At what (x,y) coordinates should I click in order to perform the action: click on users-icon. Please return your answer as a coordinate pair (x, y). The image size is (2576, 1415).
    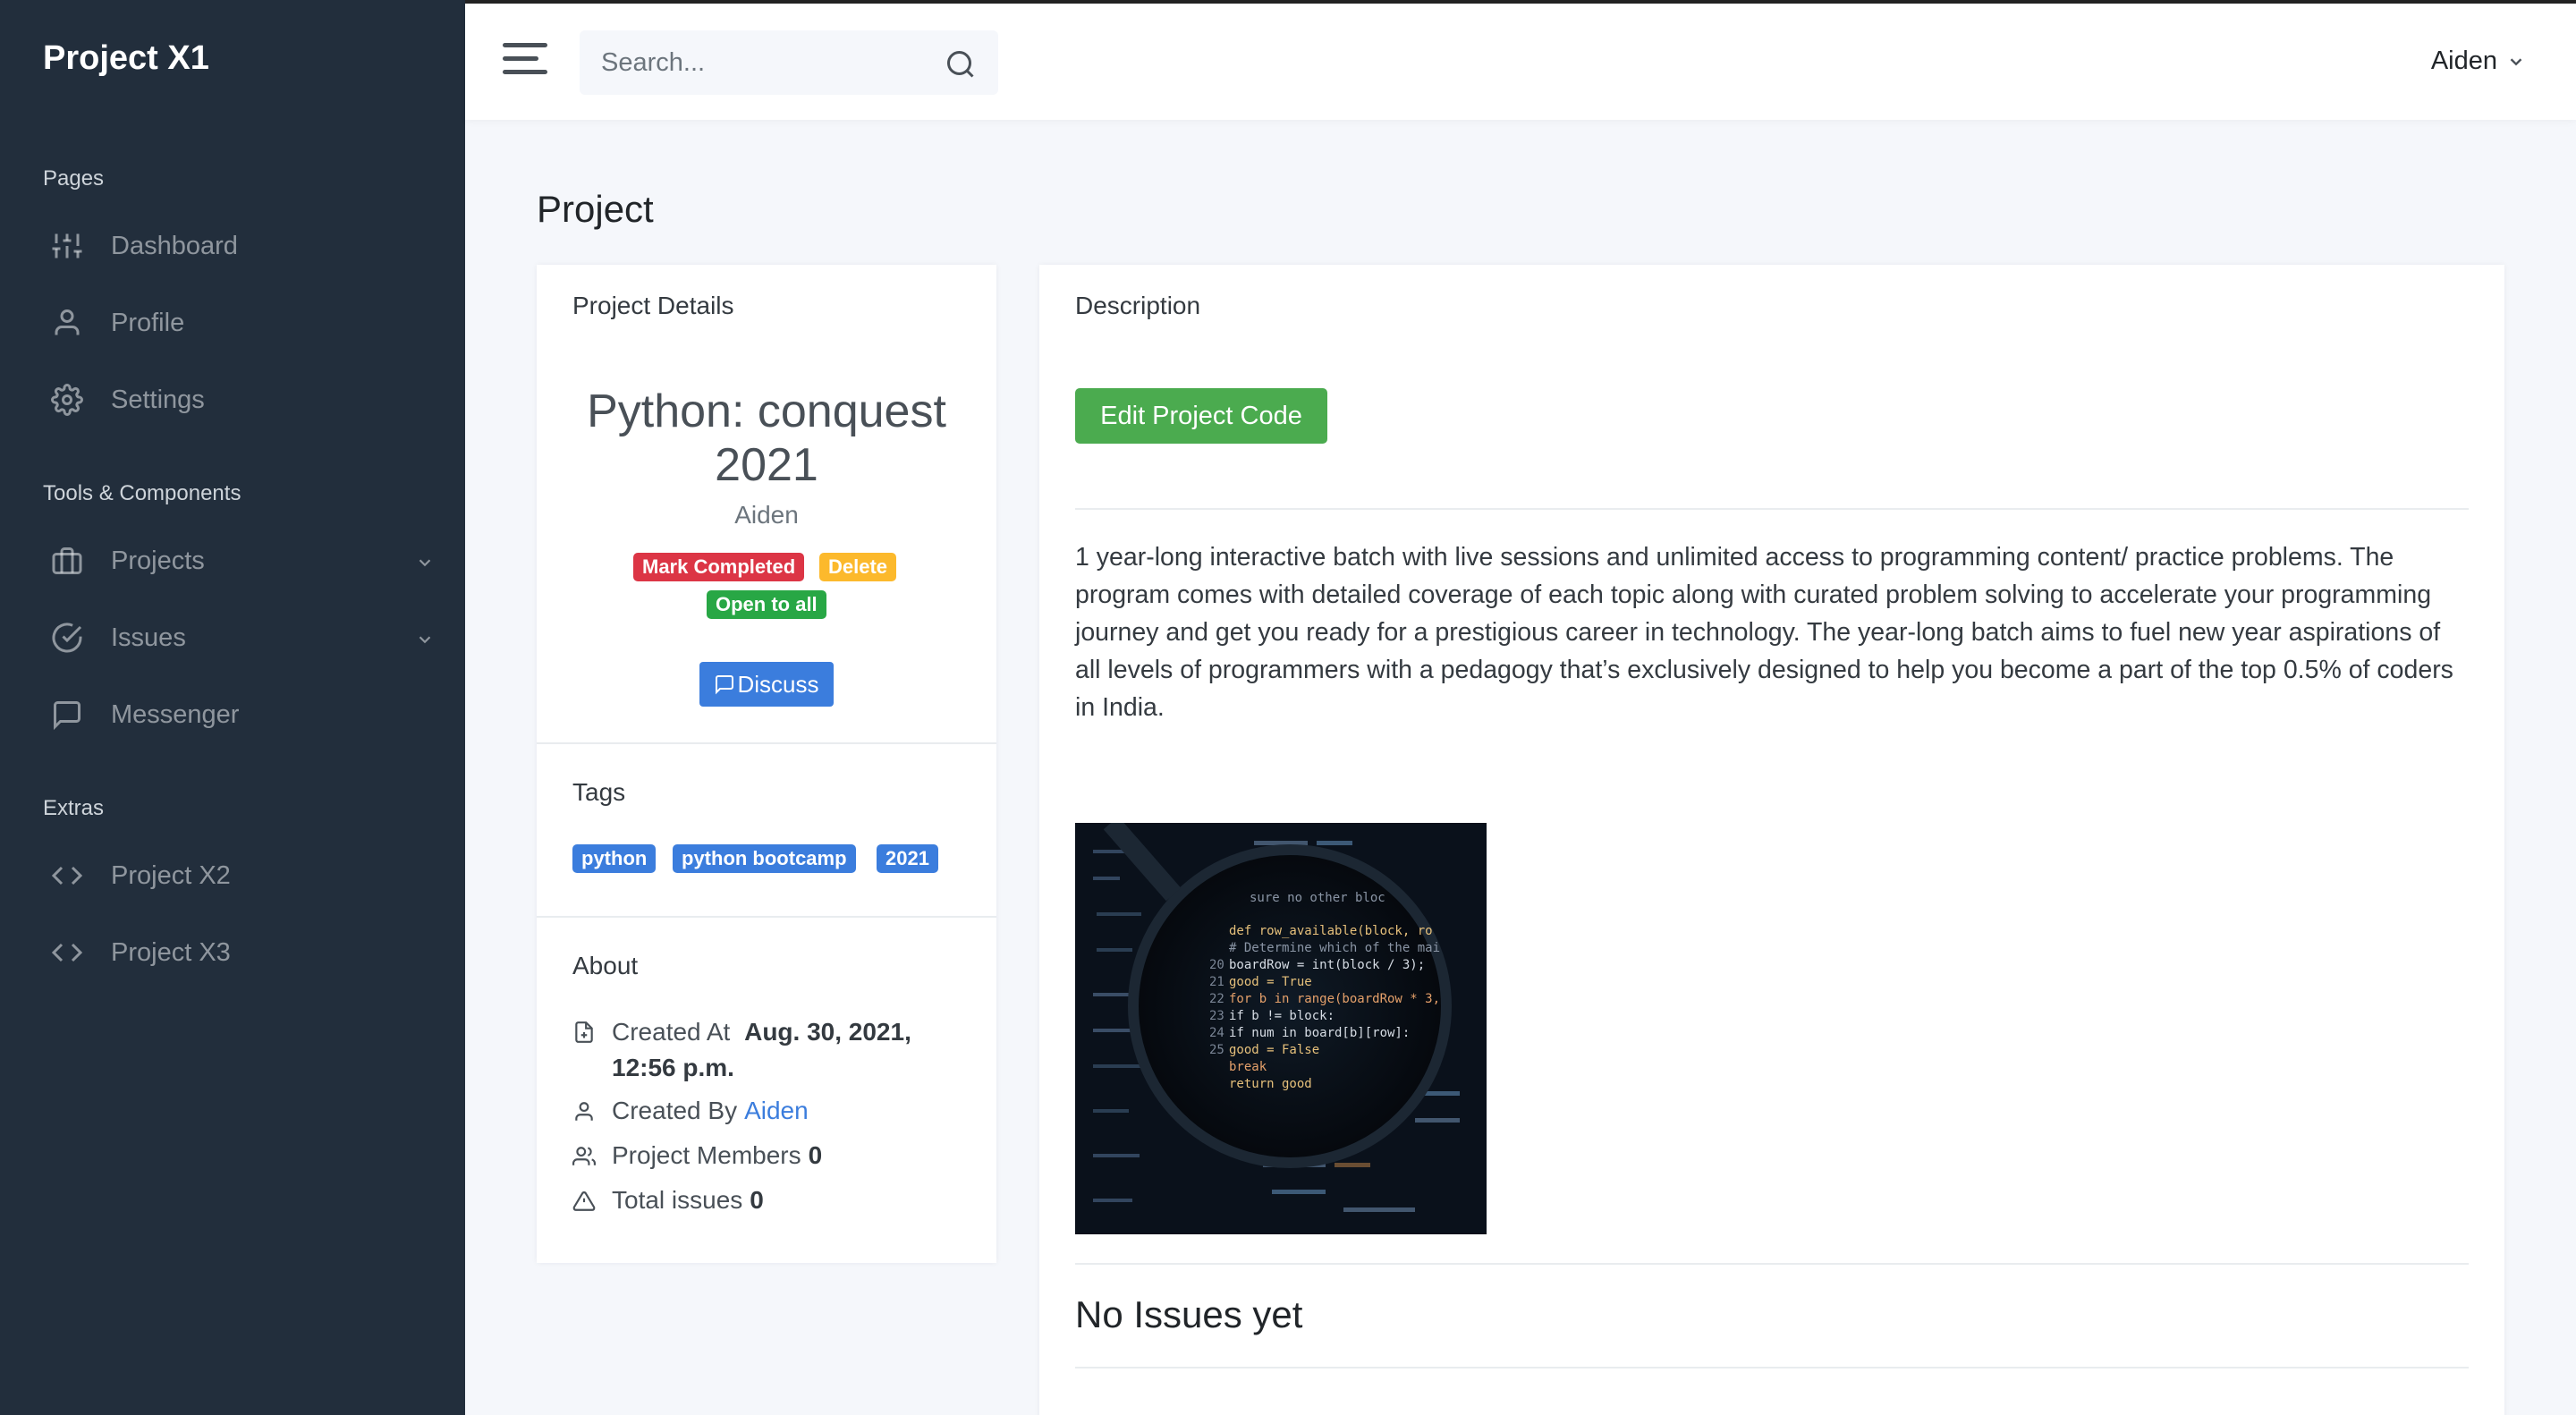
    Looking at the image, I should click on (584, 1158).